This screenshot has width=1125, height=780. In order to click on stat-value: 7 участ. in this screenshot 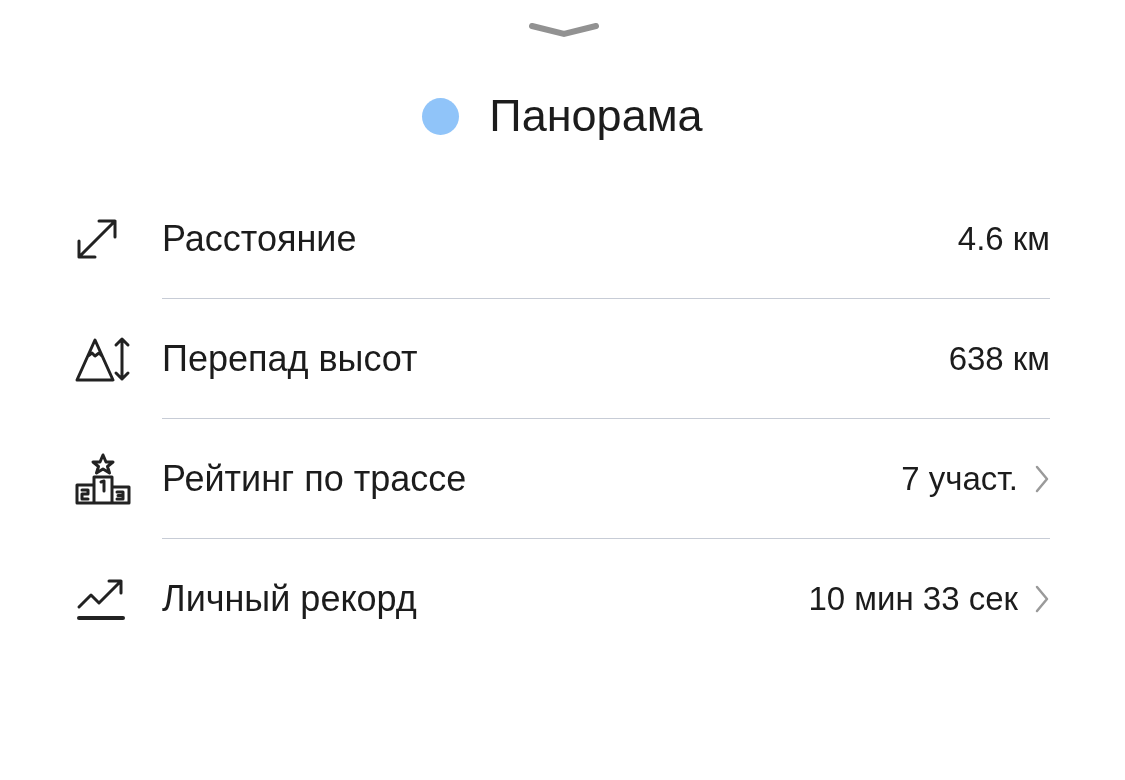, I will do `click(959, 478)`.